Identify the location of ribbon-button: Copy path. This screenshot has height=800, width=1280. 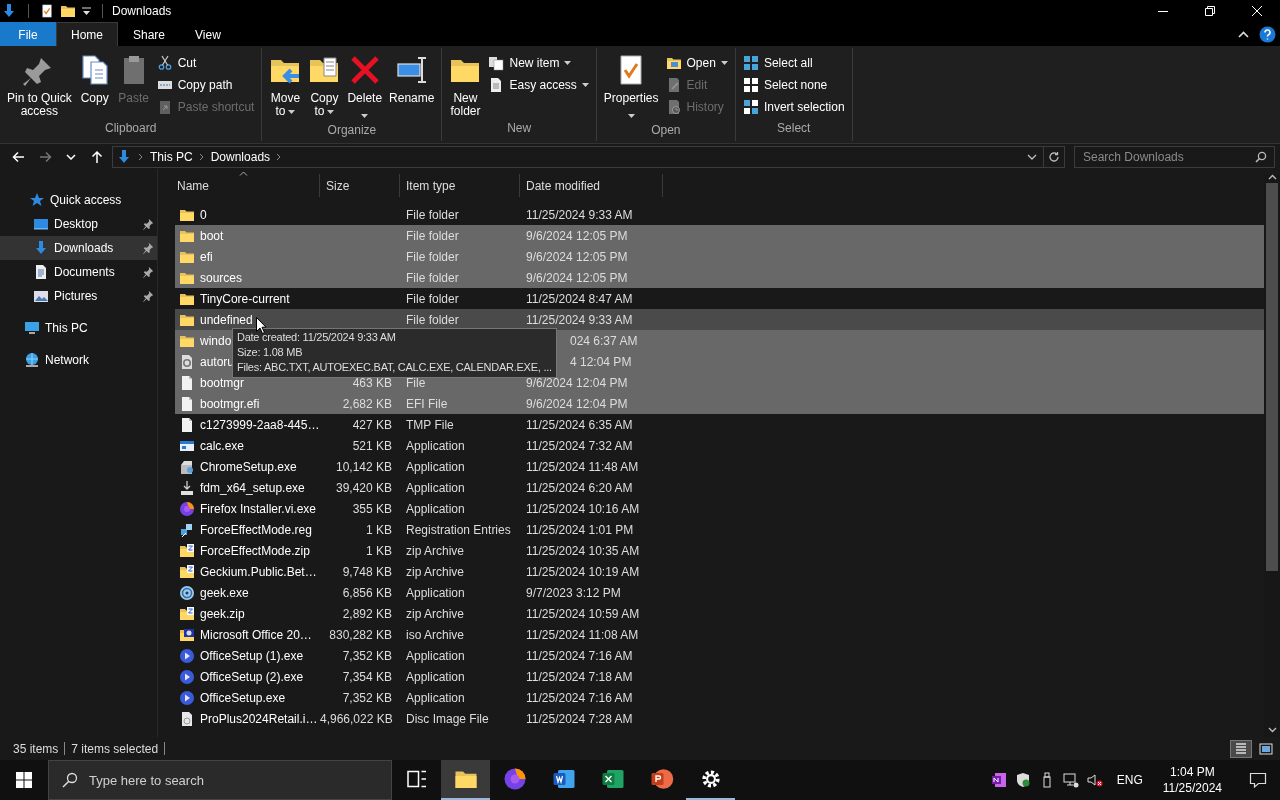
(205, 85).